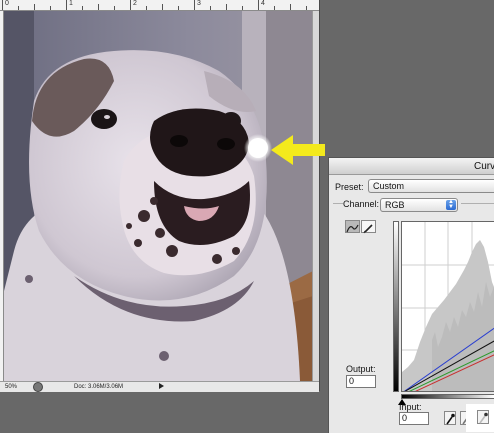 The image size is (494, 433). What do you see at coordinates (71, 3) in the screenshot?
I see `ruler-number: 1` at bounding box center [71, 3].